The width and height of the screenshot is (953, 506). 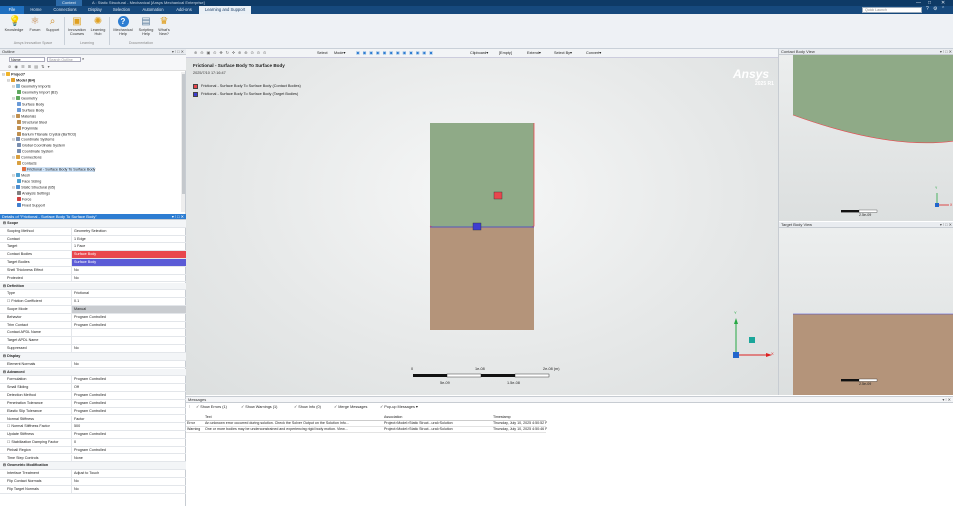 What do you see at coordinates (24, 199) in the screenshot?
I see `tree-item: Force` at bounding box center [24, 199].